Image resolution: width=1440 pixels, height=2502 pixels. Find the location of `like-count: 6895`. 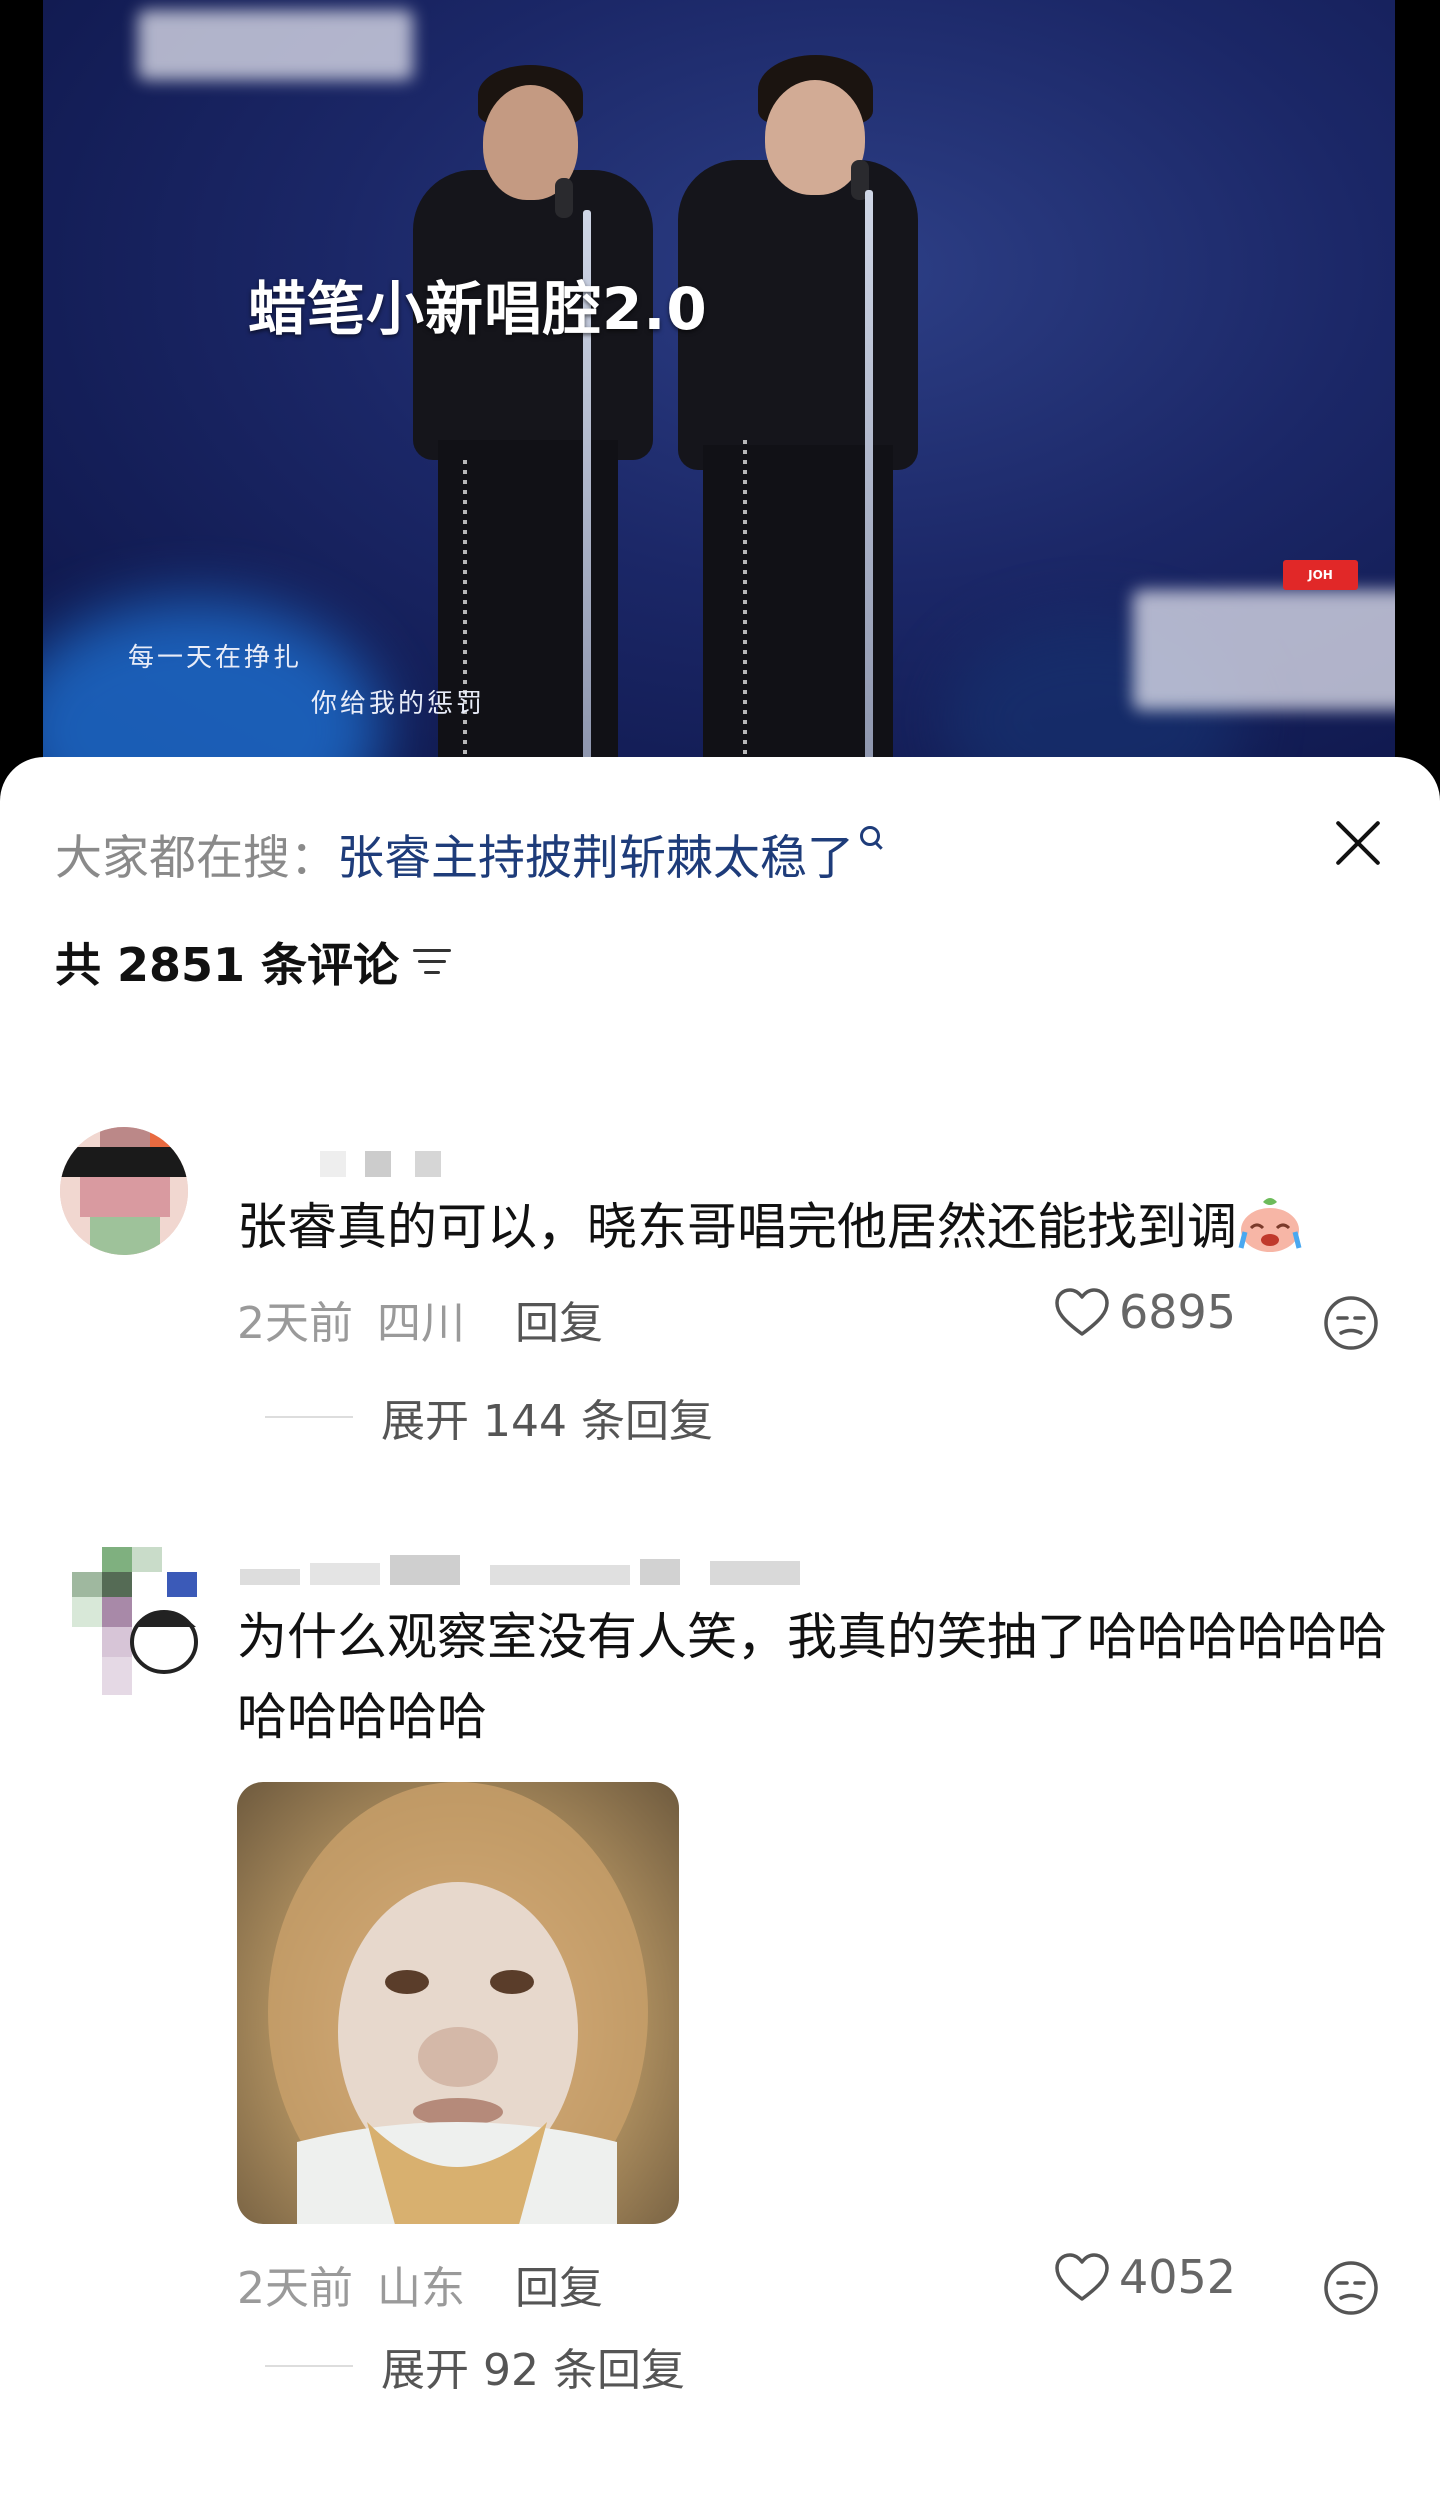

like-count: 6895 is located at coordinates (1178, 1312).